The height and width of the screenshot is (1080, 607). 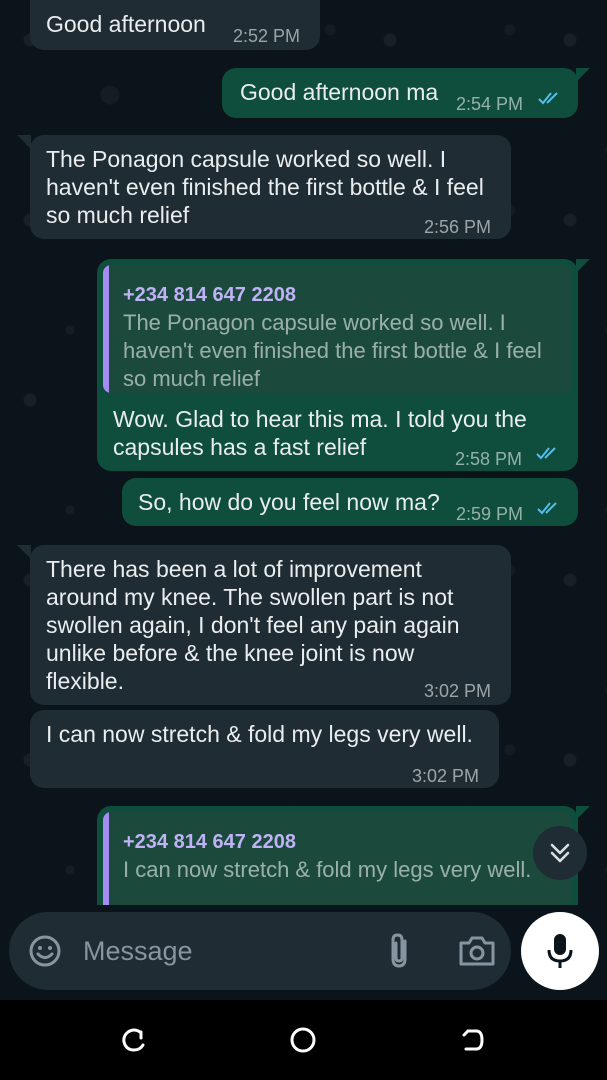 What do you see at coordinates (267, 36) in the screenshot?
I see `message-time: 2:52 PM` at bounding box center [267, 36].